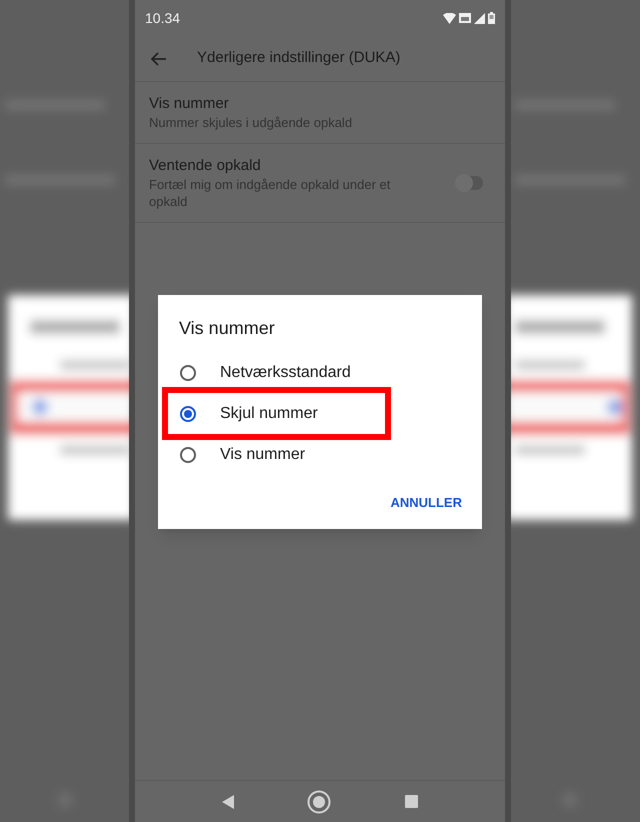 The width and height of the screenshot is (640, 822). I want to click on sim-card-icon, so click(465, 18).